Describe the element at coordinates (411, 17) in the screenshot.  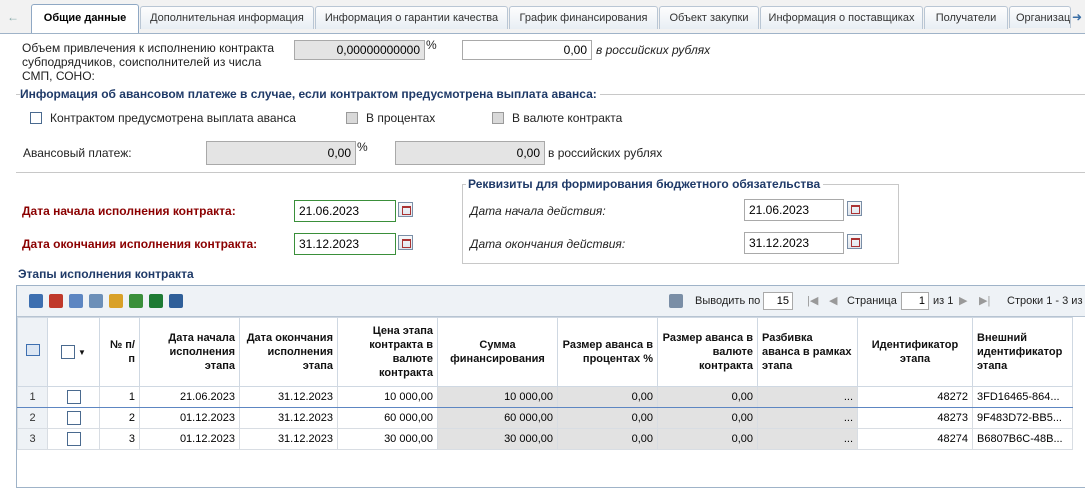
I see `tab-quality-guarantee: Информация о гарантии качества` at that location.